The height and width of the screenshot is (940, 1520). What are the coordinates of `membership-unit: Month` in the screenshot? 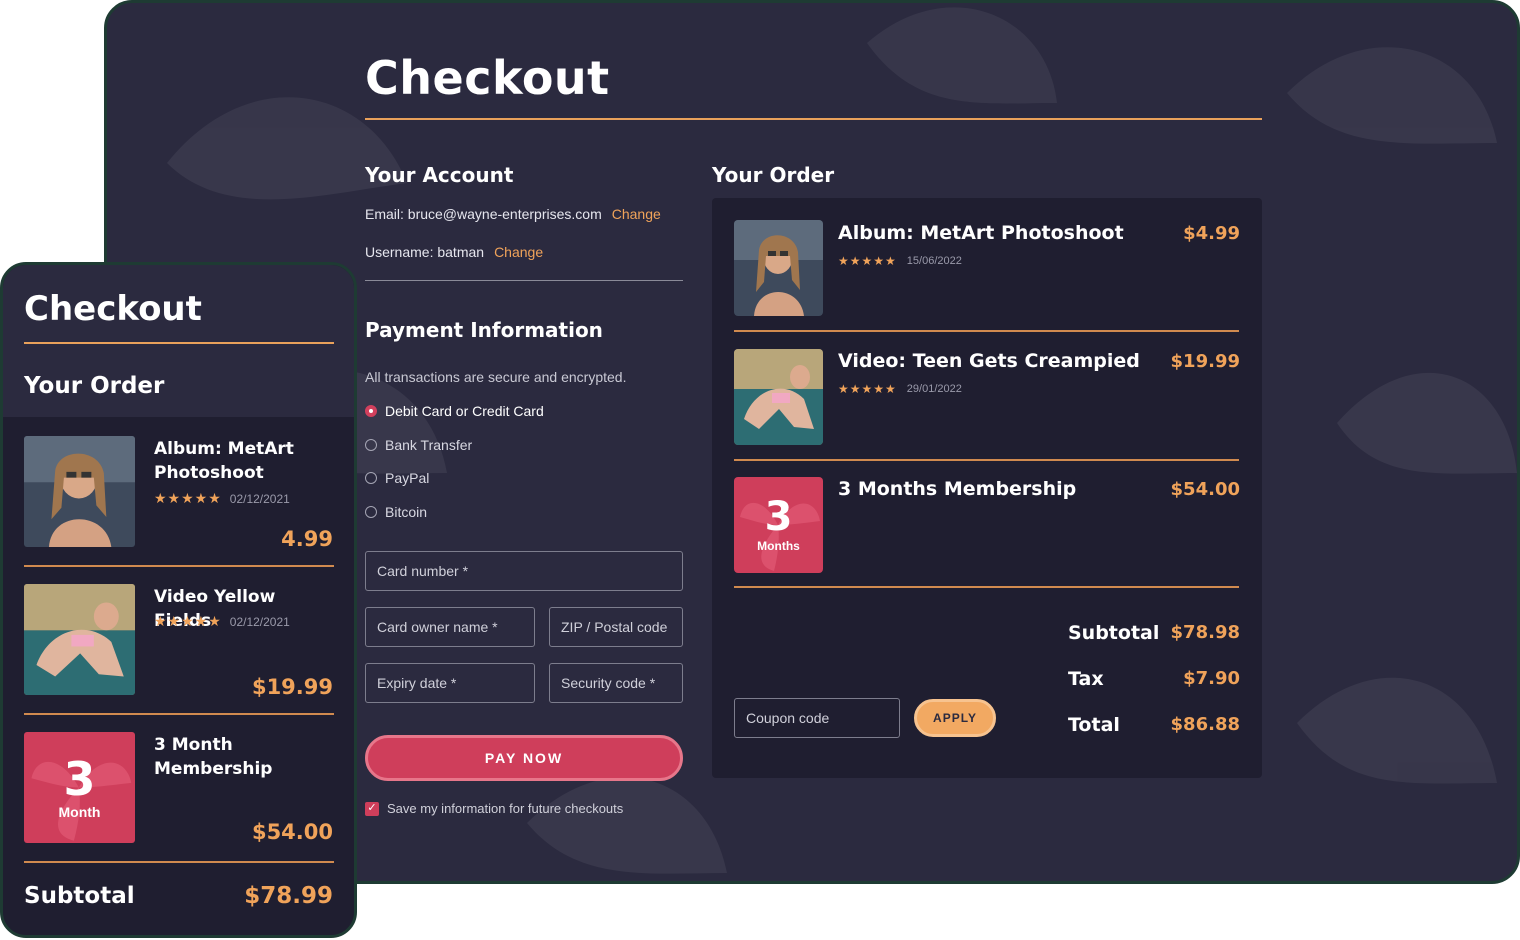 It's located at (79, 811).